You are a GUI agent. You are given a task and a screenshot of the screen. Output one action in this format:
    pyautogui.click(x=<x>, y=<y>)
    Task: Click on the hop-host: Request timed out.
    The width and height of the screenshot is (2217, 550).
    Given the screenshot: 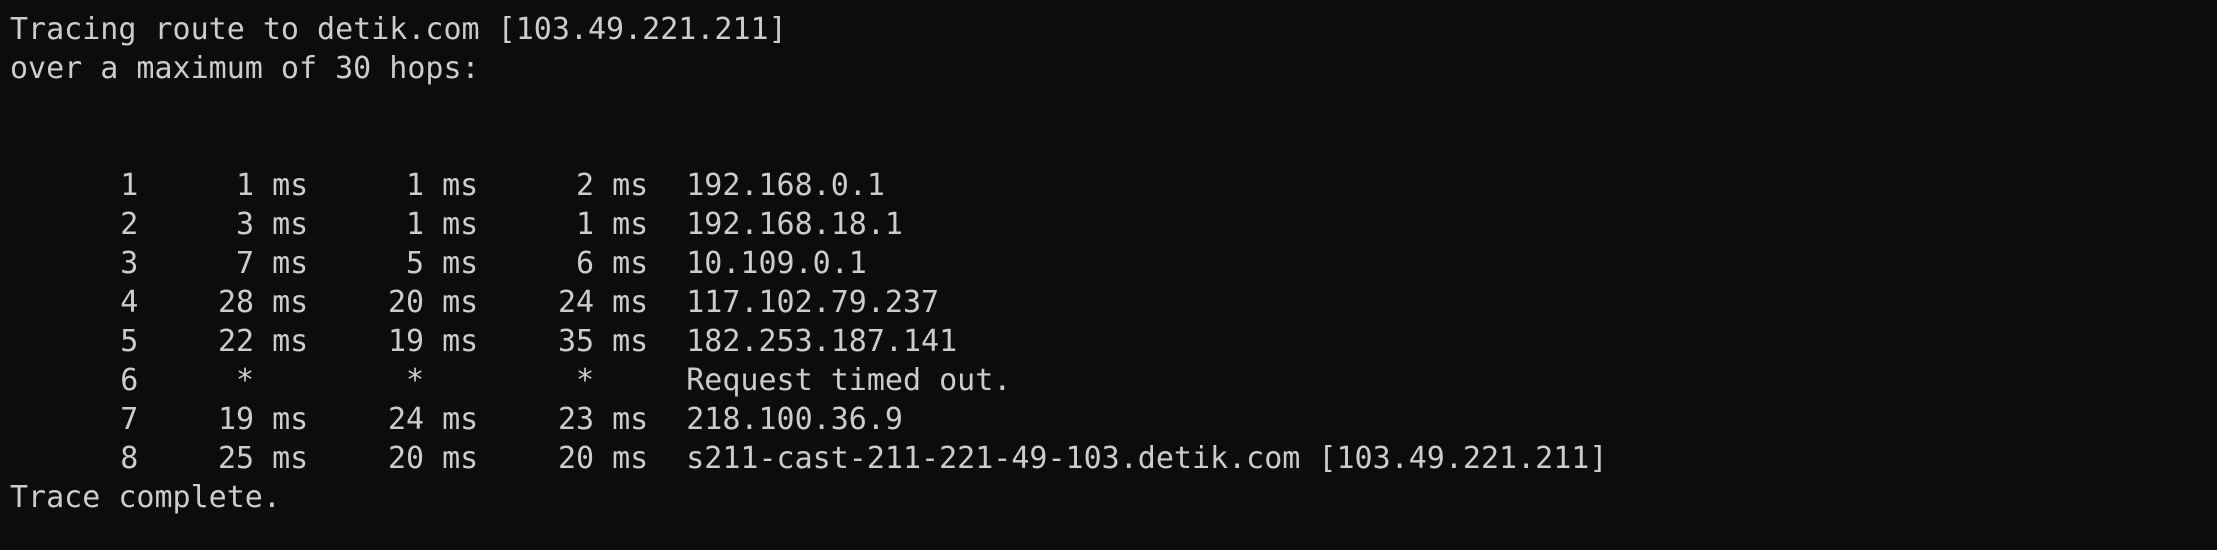 What is the action you would take?
    pyautogui.click(x=849, y=380)
    